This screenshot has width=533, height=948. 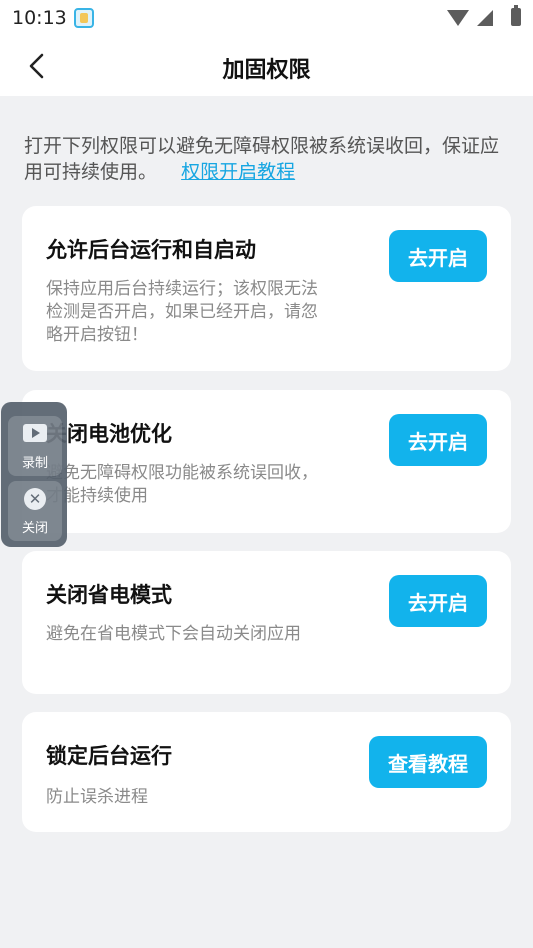 What do you see at coordinates (109, 595) in the screenshot?
I see `card-title: 关闭省电模式` at bounding box center [109, 595].